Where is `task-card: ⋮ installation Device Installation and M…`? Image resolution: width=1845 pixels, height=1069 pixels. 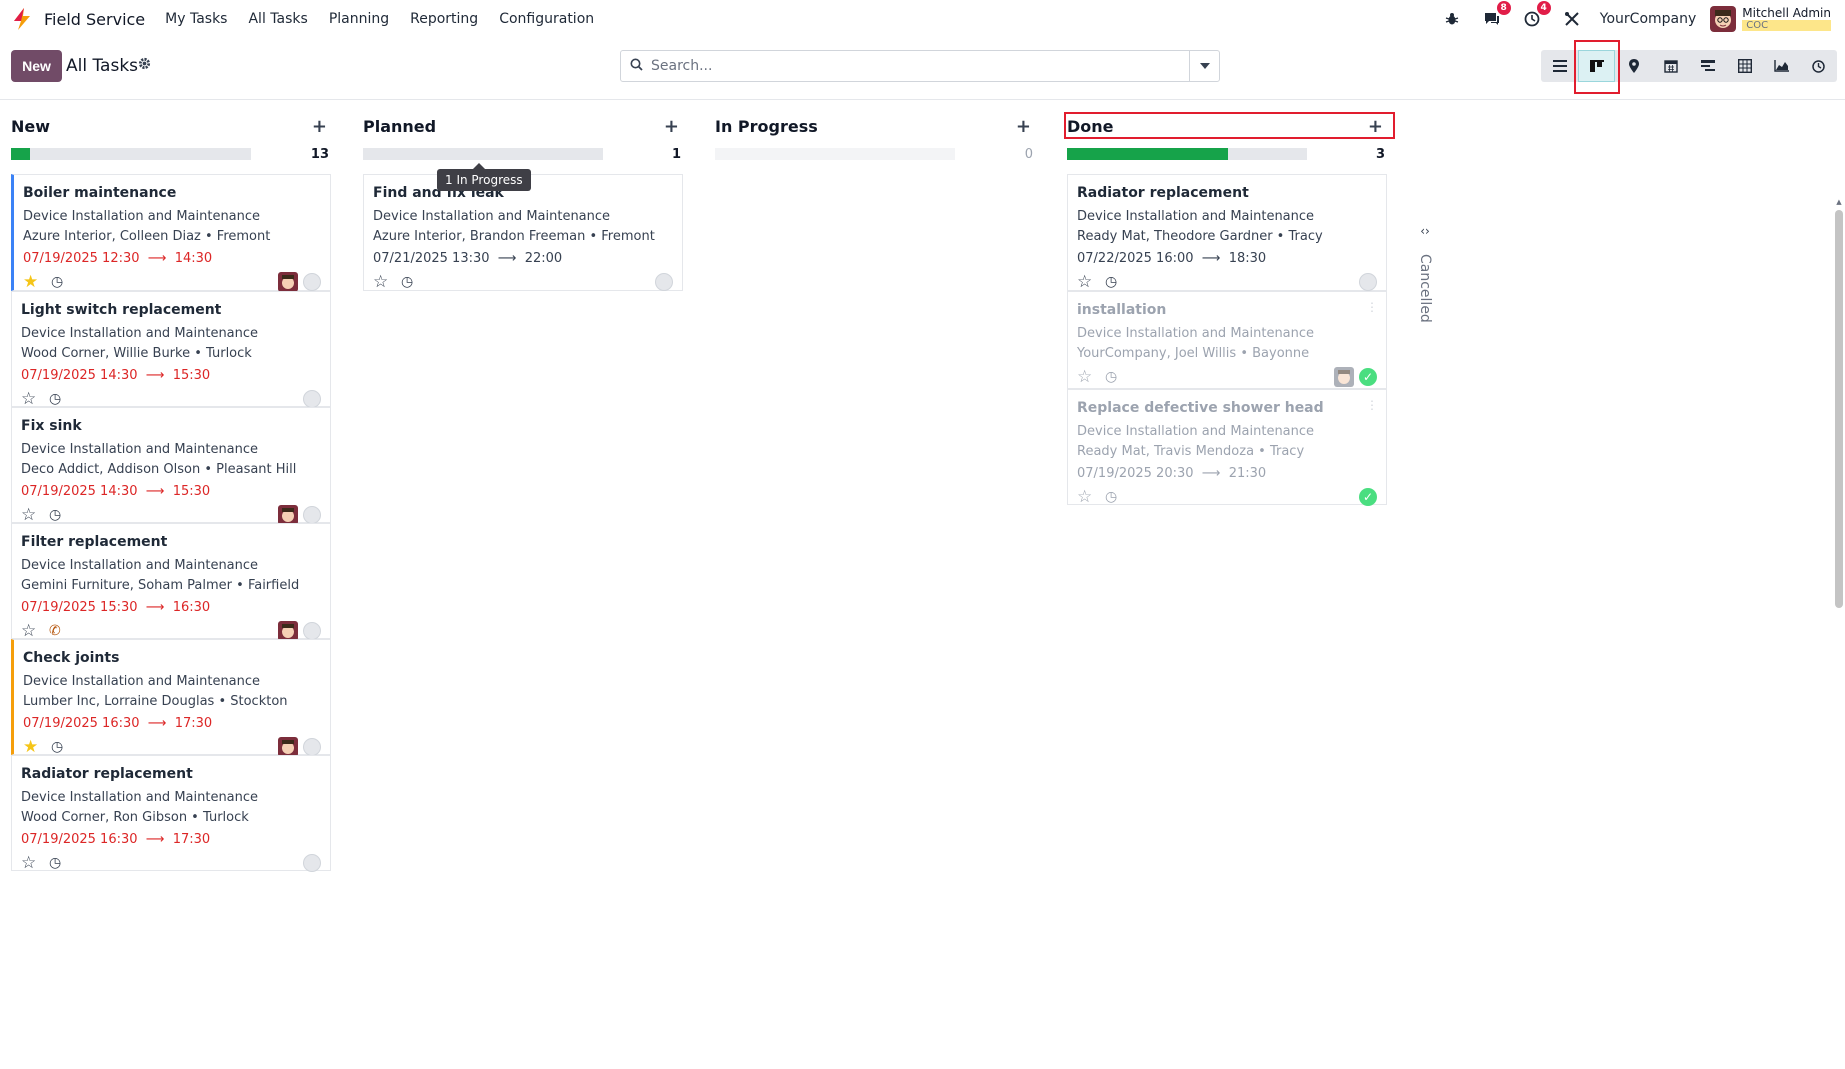
task-card: ⋮ installation Device Installation and M… is located at coordinates (1227, 340).